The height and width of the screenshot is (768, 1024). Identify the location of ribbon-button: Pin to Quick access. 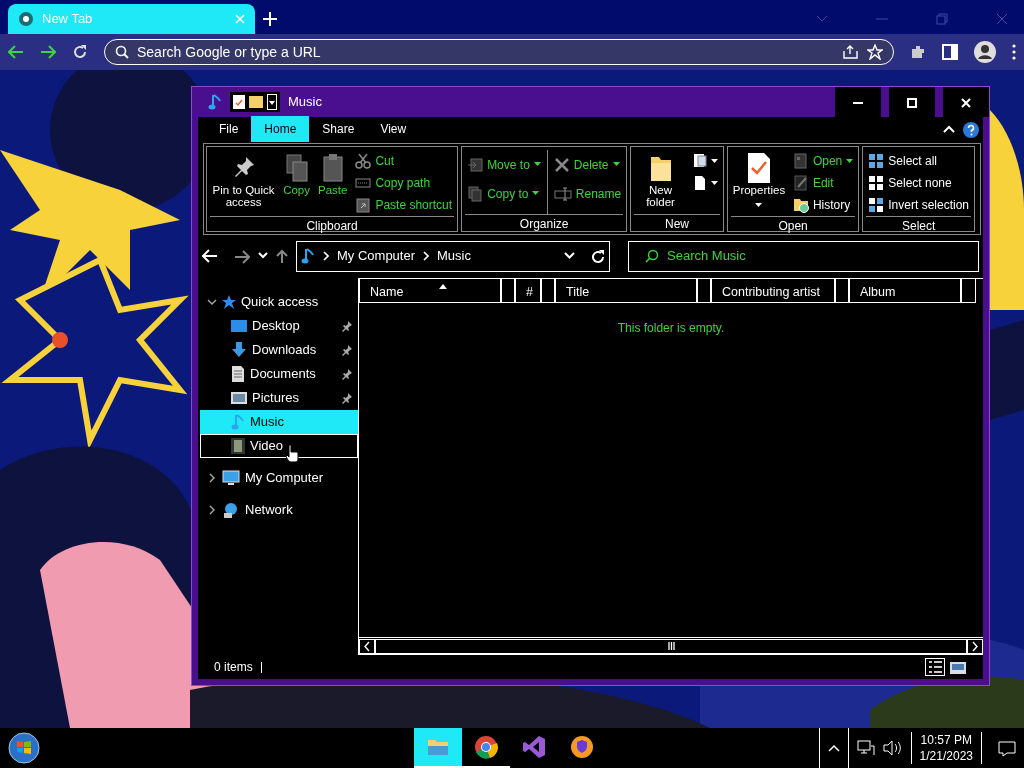
(244, 183).